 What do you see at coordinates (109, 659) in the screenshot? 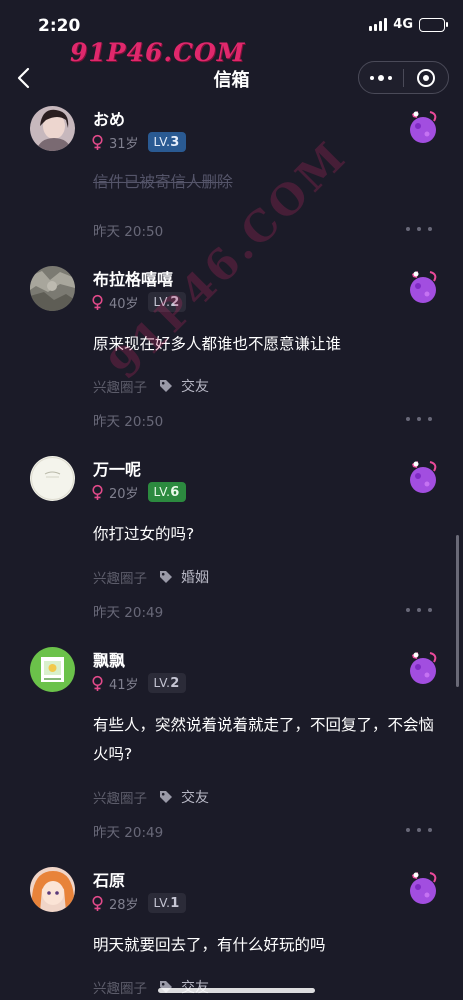
I see `user-name: 飘飘` at bounding box center [109, 659].